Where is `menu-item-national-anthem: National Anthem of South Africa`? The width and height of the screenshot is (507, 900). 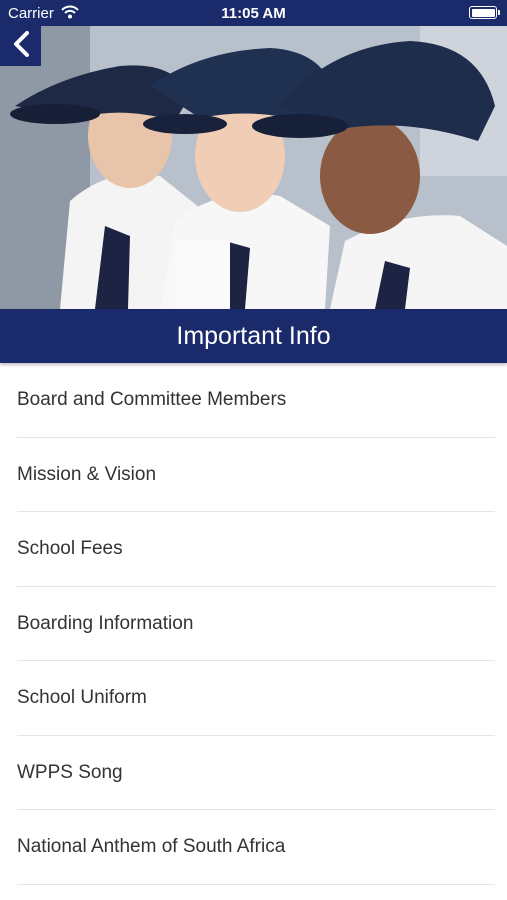
menu-item-national-anthem: National Anthem of South Africa is located at coordinates (253, 847).